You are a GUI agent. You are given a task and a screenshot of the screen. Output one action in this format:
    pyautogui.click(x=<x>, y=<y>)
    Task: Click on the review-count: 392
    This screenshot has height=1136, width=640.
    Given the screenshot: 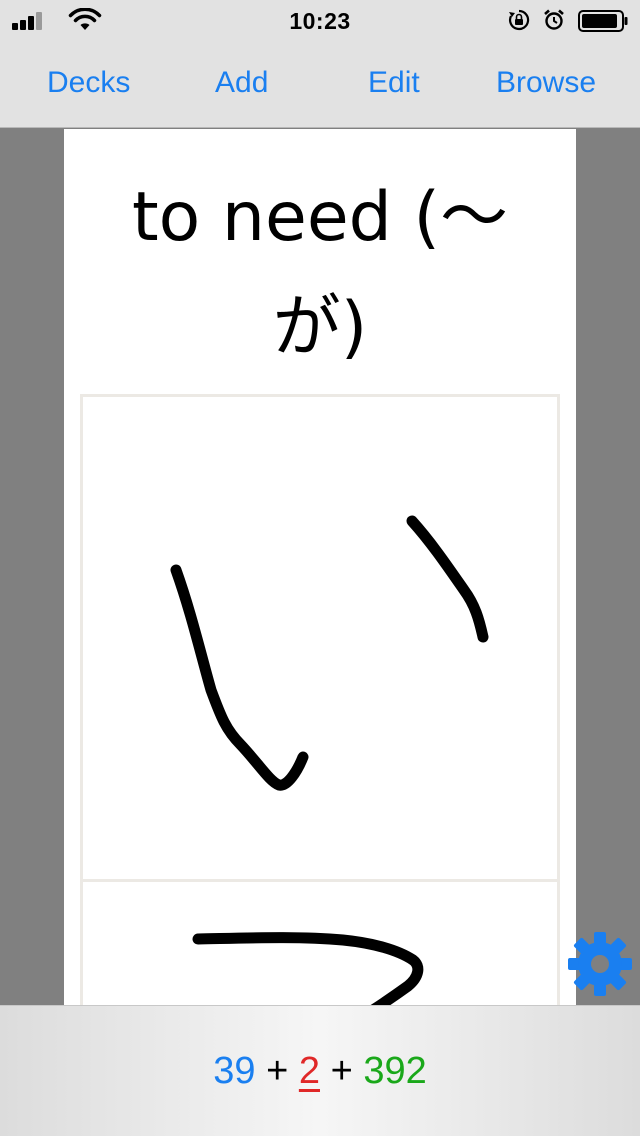 What is the action you would take?
    pyautogui.click(x=395, y=1071)
    